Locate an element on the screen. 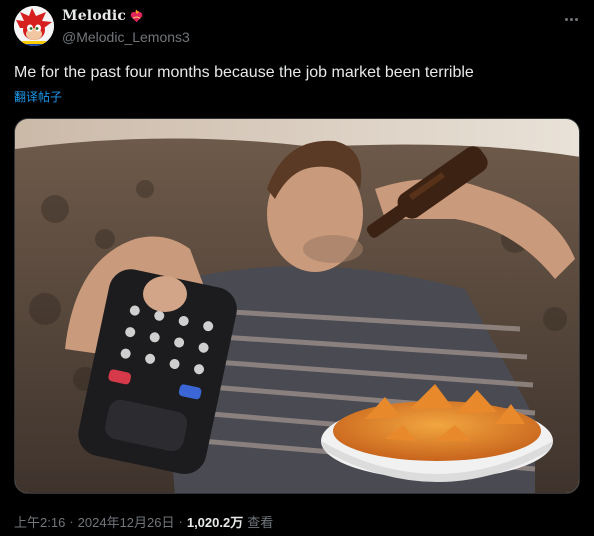  heart-fire-icon is located at coordinates (136, 15).